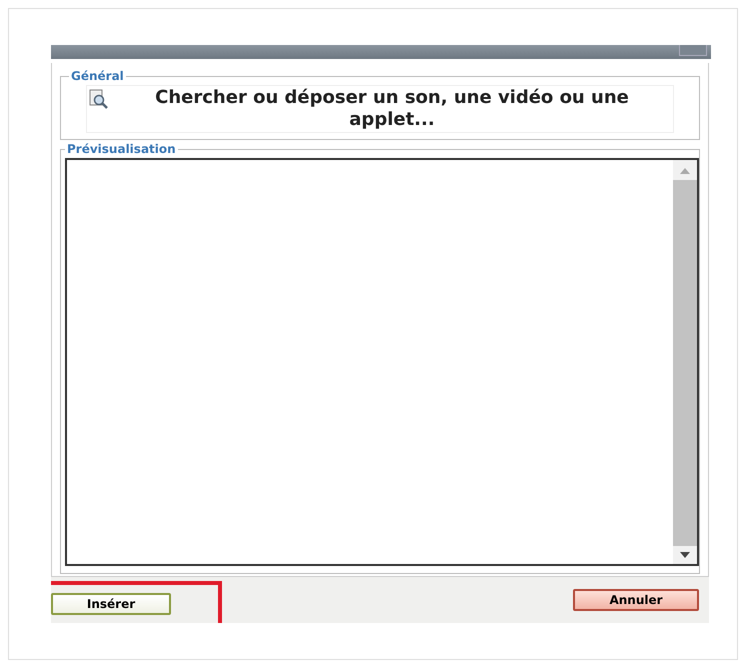  What do you see at coordinates (693, 50) in the screenshot?
I see `close-button` at bounding box center [693, 50].